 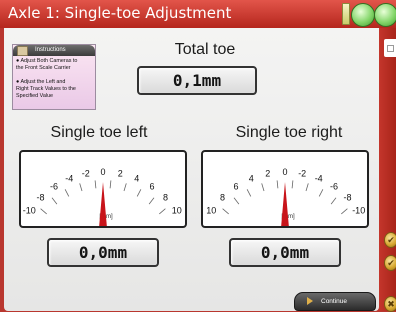 What do you see at coordinates (120, 174) in the screenshot?
I see `left-gauge-tick-label: 2` at bounding box center [120, 174].